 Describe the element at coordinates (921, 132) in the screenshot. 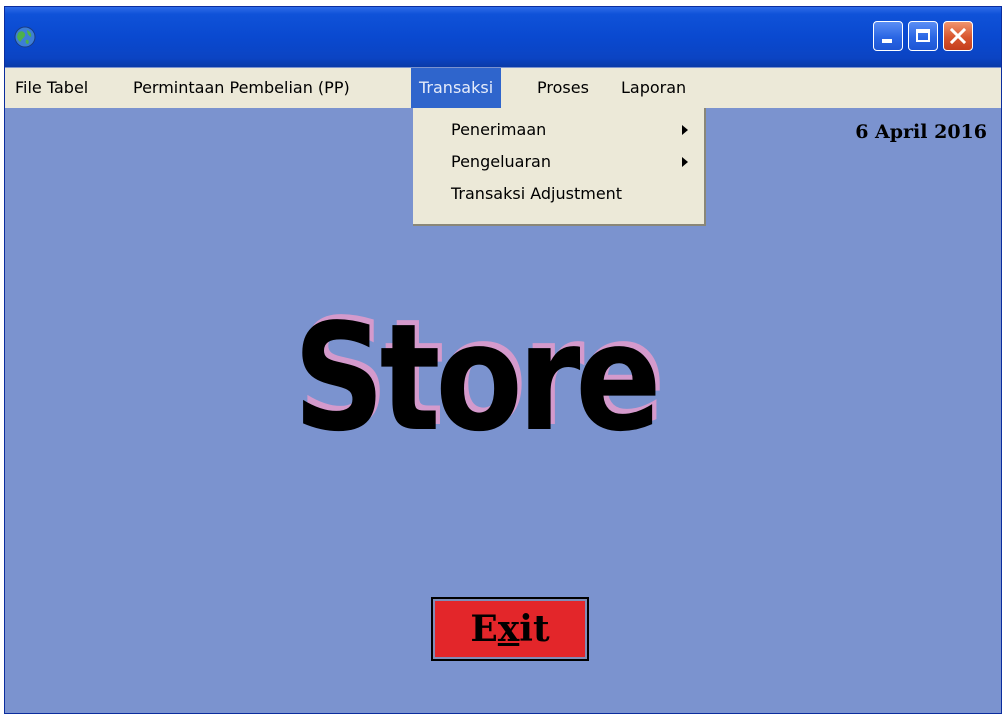

I see `current-date: 6 April 2016` at that location.